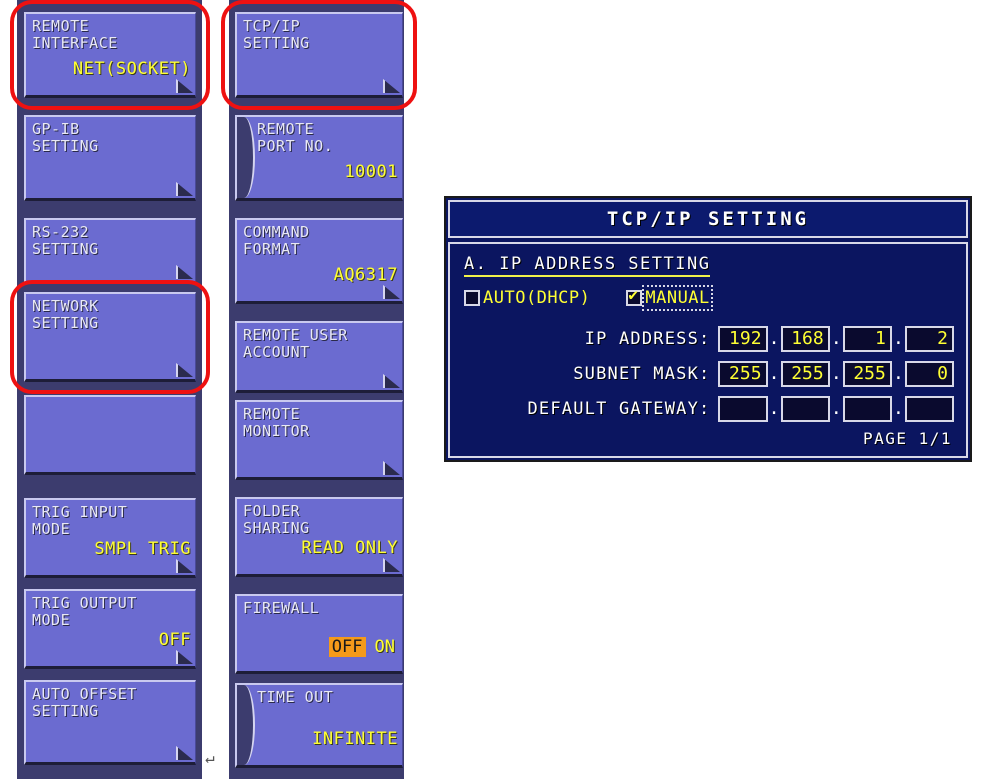  Describe the element at coordinates (642, 374) in the screenshot. I see `subnet-mask-label: SUBNET MASK:` at that location.